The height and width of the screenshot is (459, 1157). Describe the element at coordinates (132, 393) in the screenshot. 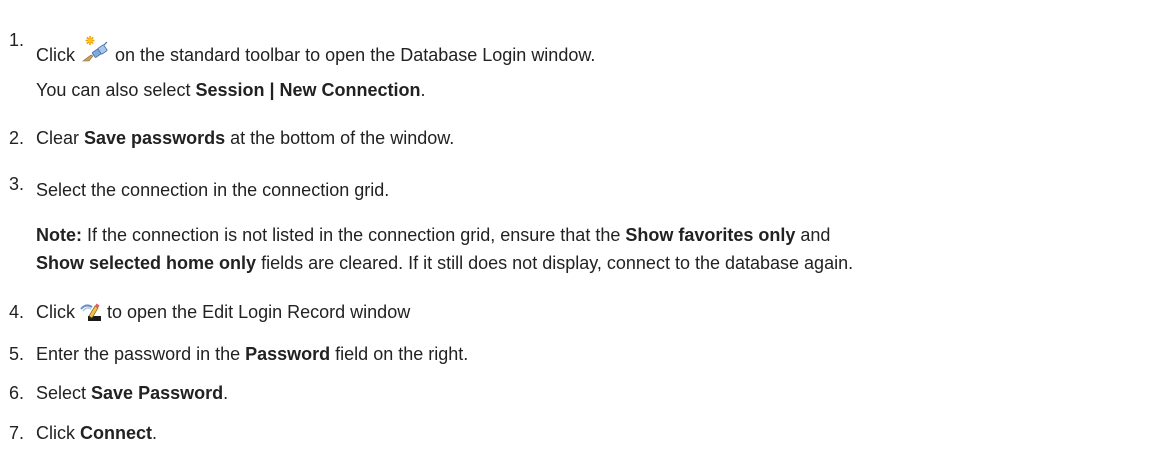

I see `step-6-text: Select Save Password.` at that location.